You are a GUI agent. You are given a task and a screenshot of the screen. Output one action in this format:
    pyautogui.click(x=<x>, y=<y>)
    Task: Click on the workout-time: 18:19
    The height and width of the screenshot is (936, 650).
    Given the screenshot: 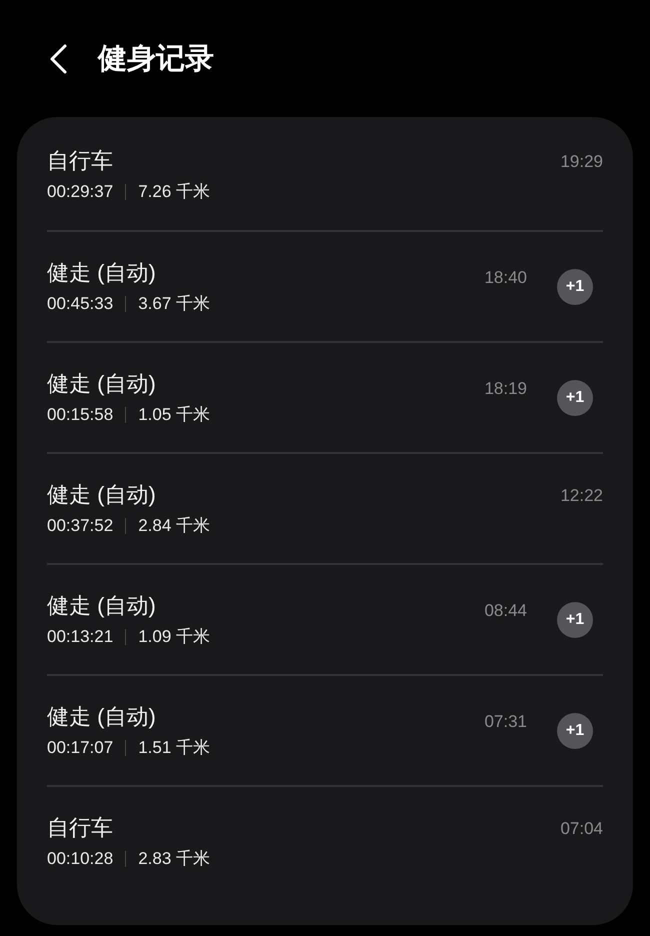 What is the action you would take?
    pyautogui.click(x=505, y=388)
    